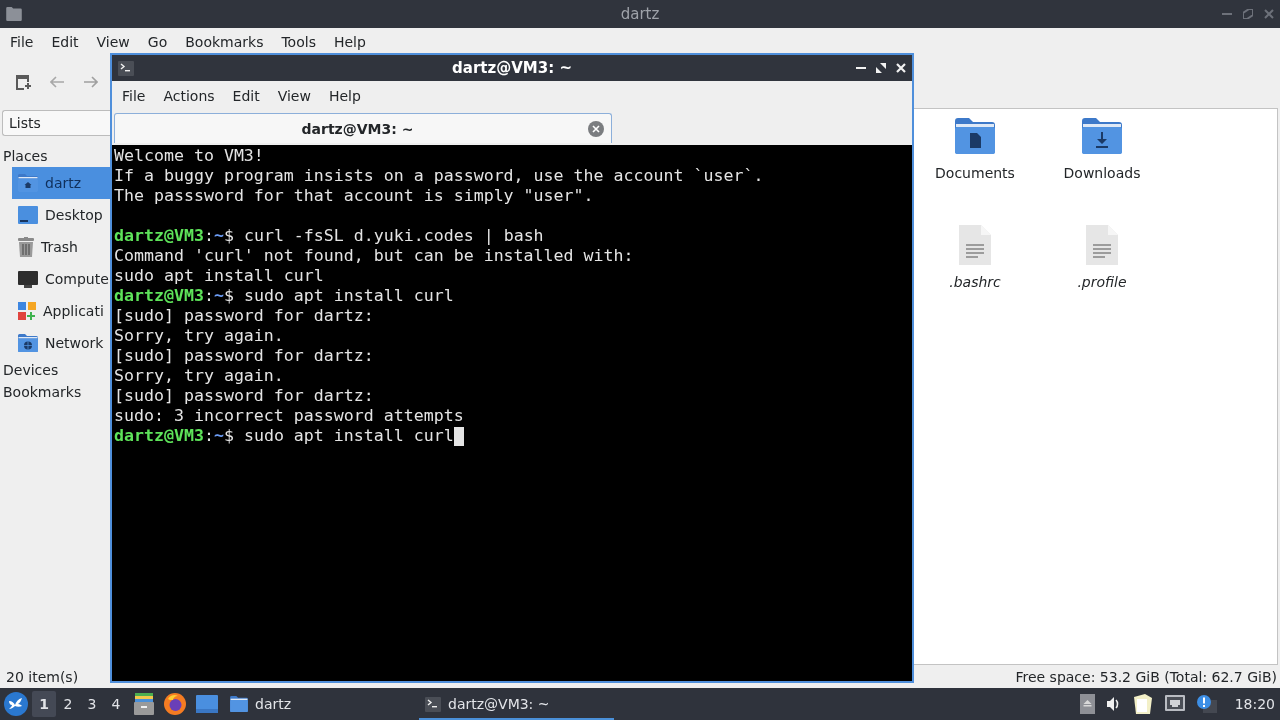 The height and width of the screenshot is (720, 1280). Describe the element at coordinates (28, 215) in the screenshot. I see `desktop-icon` at that location.